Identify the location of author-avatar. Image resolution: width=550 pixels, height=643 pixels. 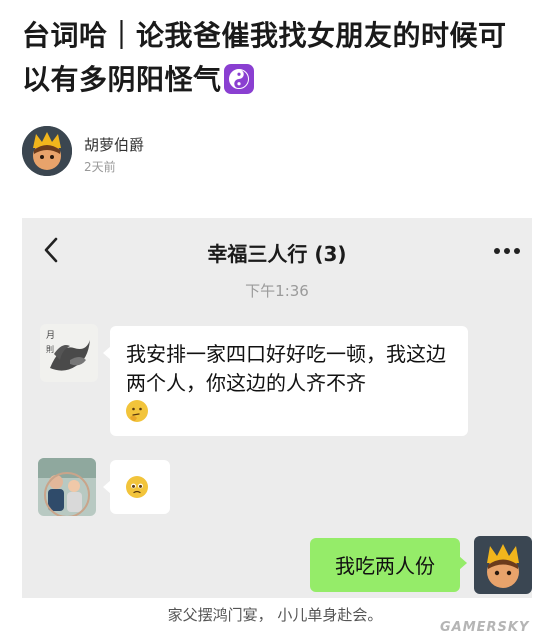
(47, 151).